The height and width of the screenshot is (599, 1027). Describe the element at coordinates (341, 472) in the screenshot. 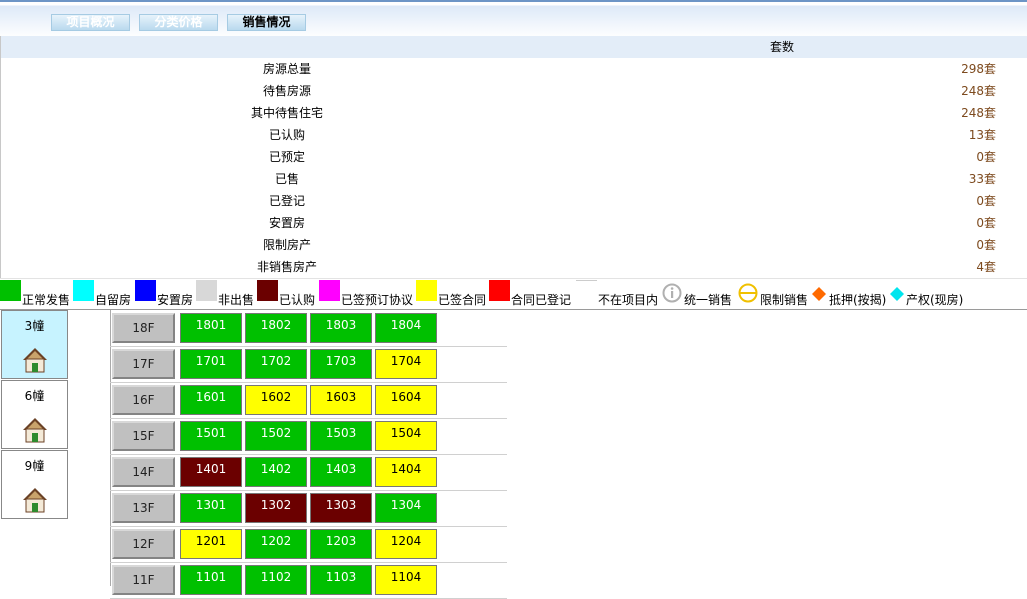

I see `unit-cell: 1403` at that location.